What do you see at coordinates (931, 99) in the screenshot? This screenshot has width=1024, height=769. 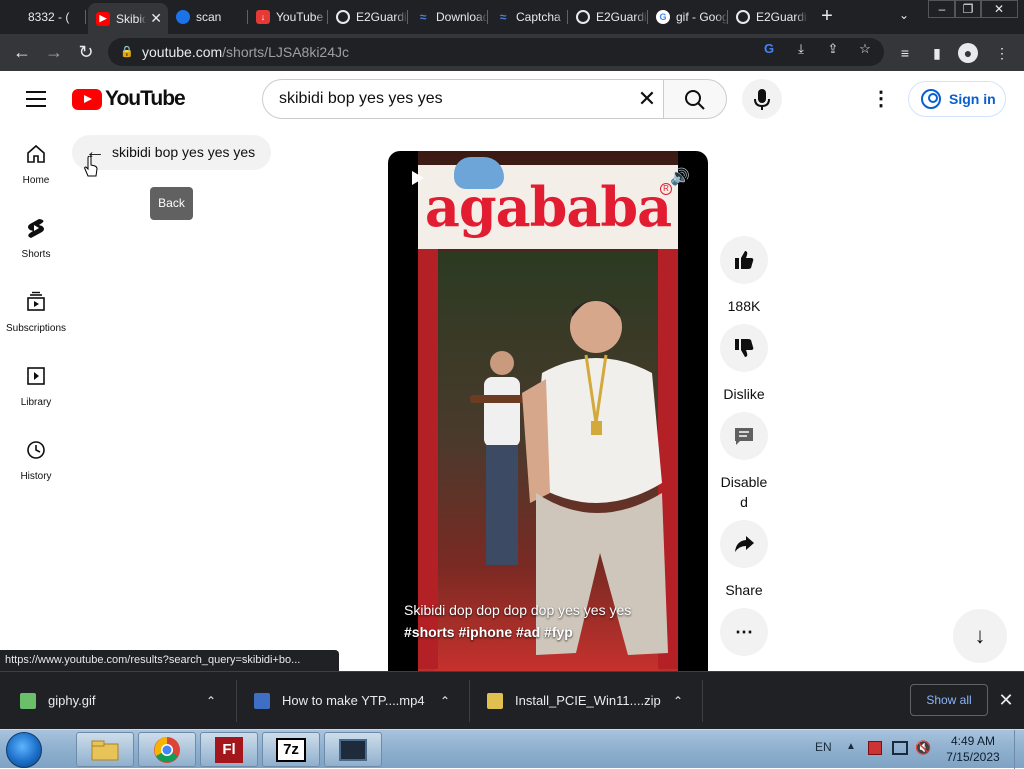 I see `account-icon` at bounding box center [931, 99].